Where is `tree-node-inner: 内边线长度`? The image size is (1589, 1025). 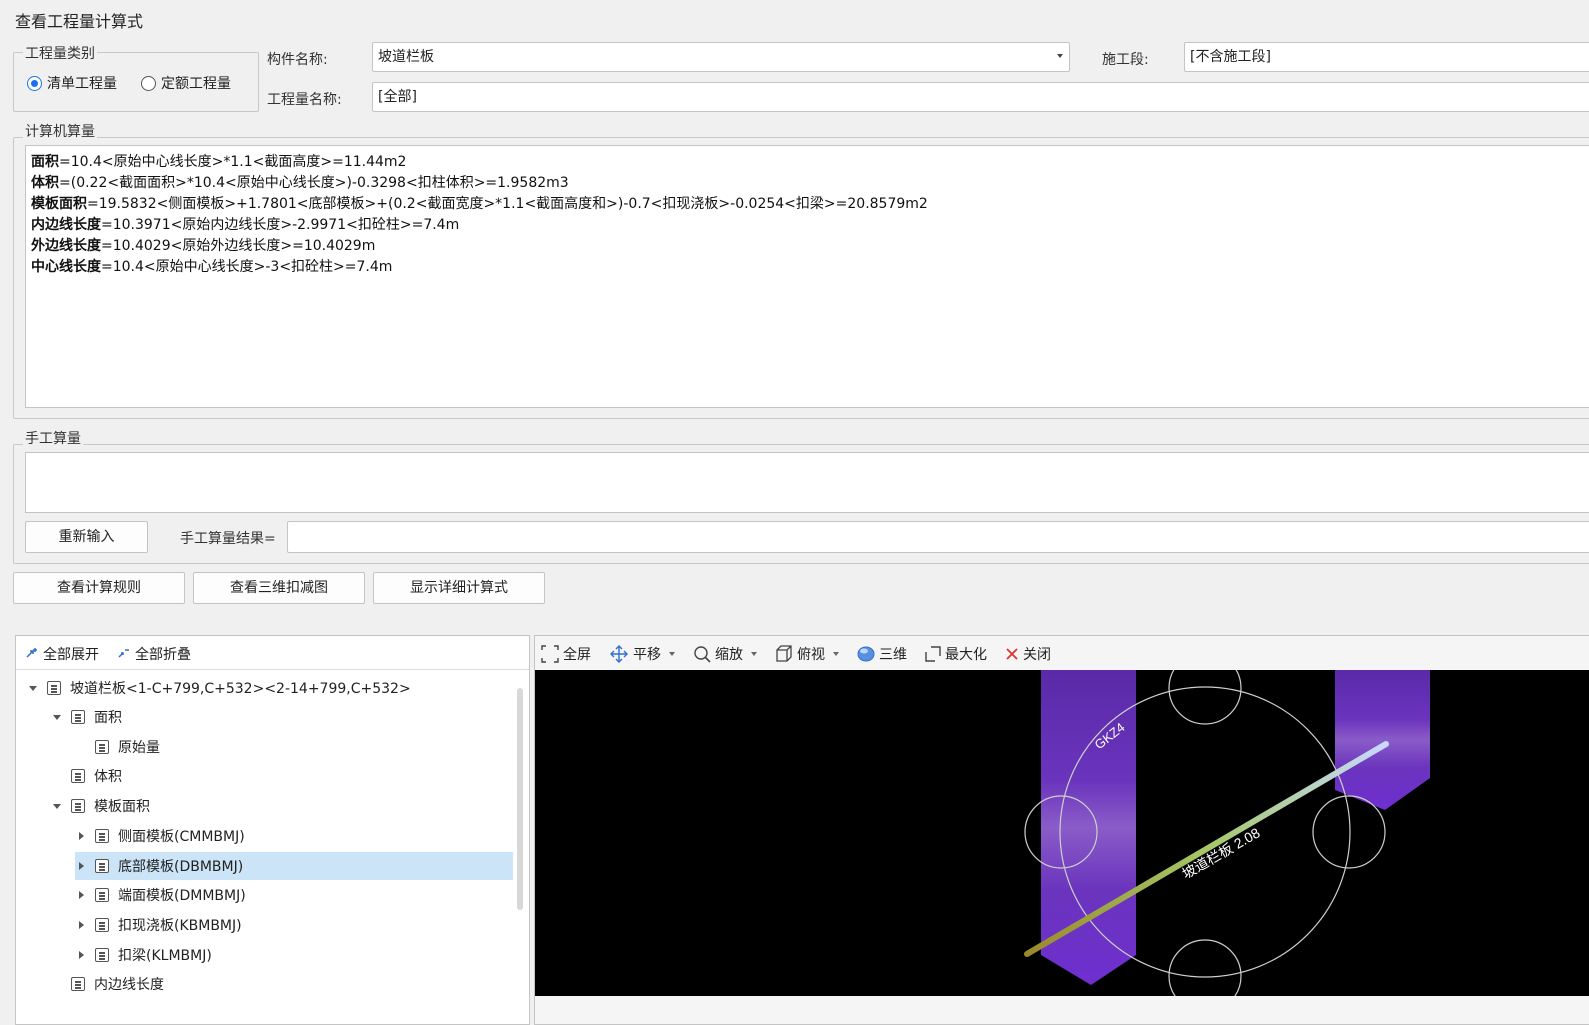
tree-node-inner: 内边线长度 is located at coordinates (107, 984).